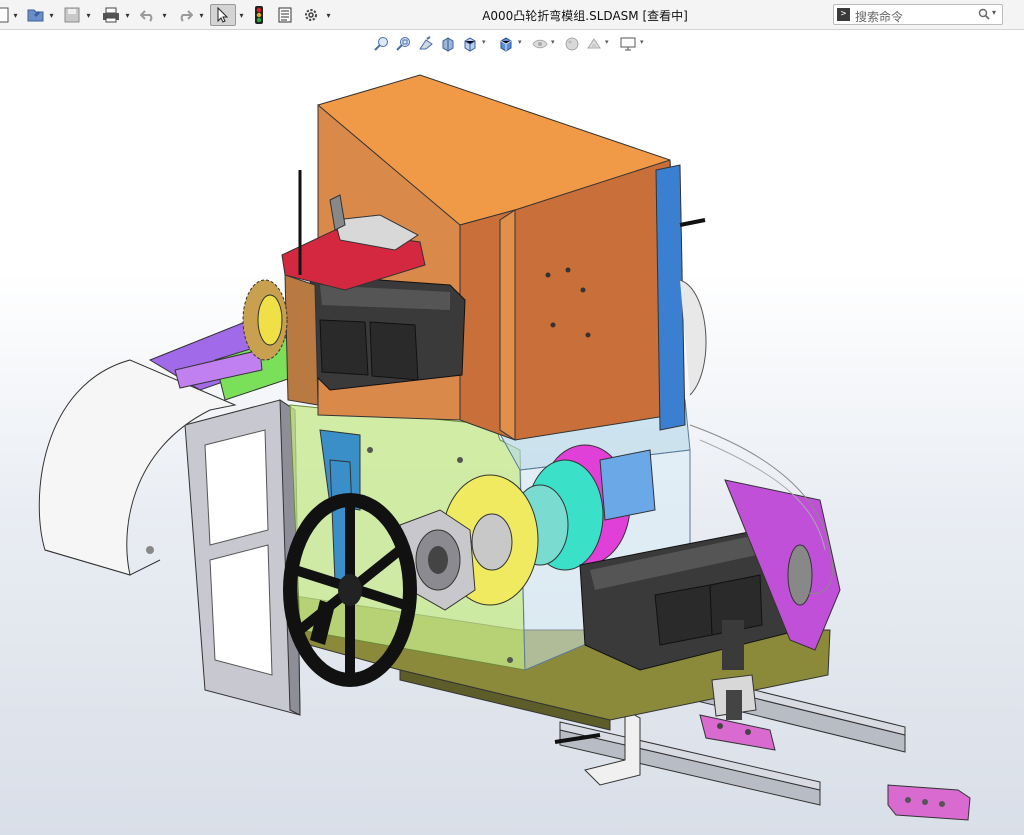 The width and height of the screenshot is (1024, 835). I want to click on search-icon, so click(984, 15).